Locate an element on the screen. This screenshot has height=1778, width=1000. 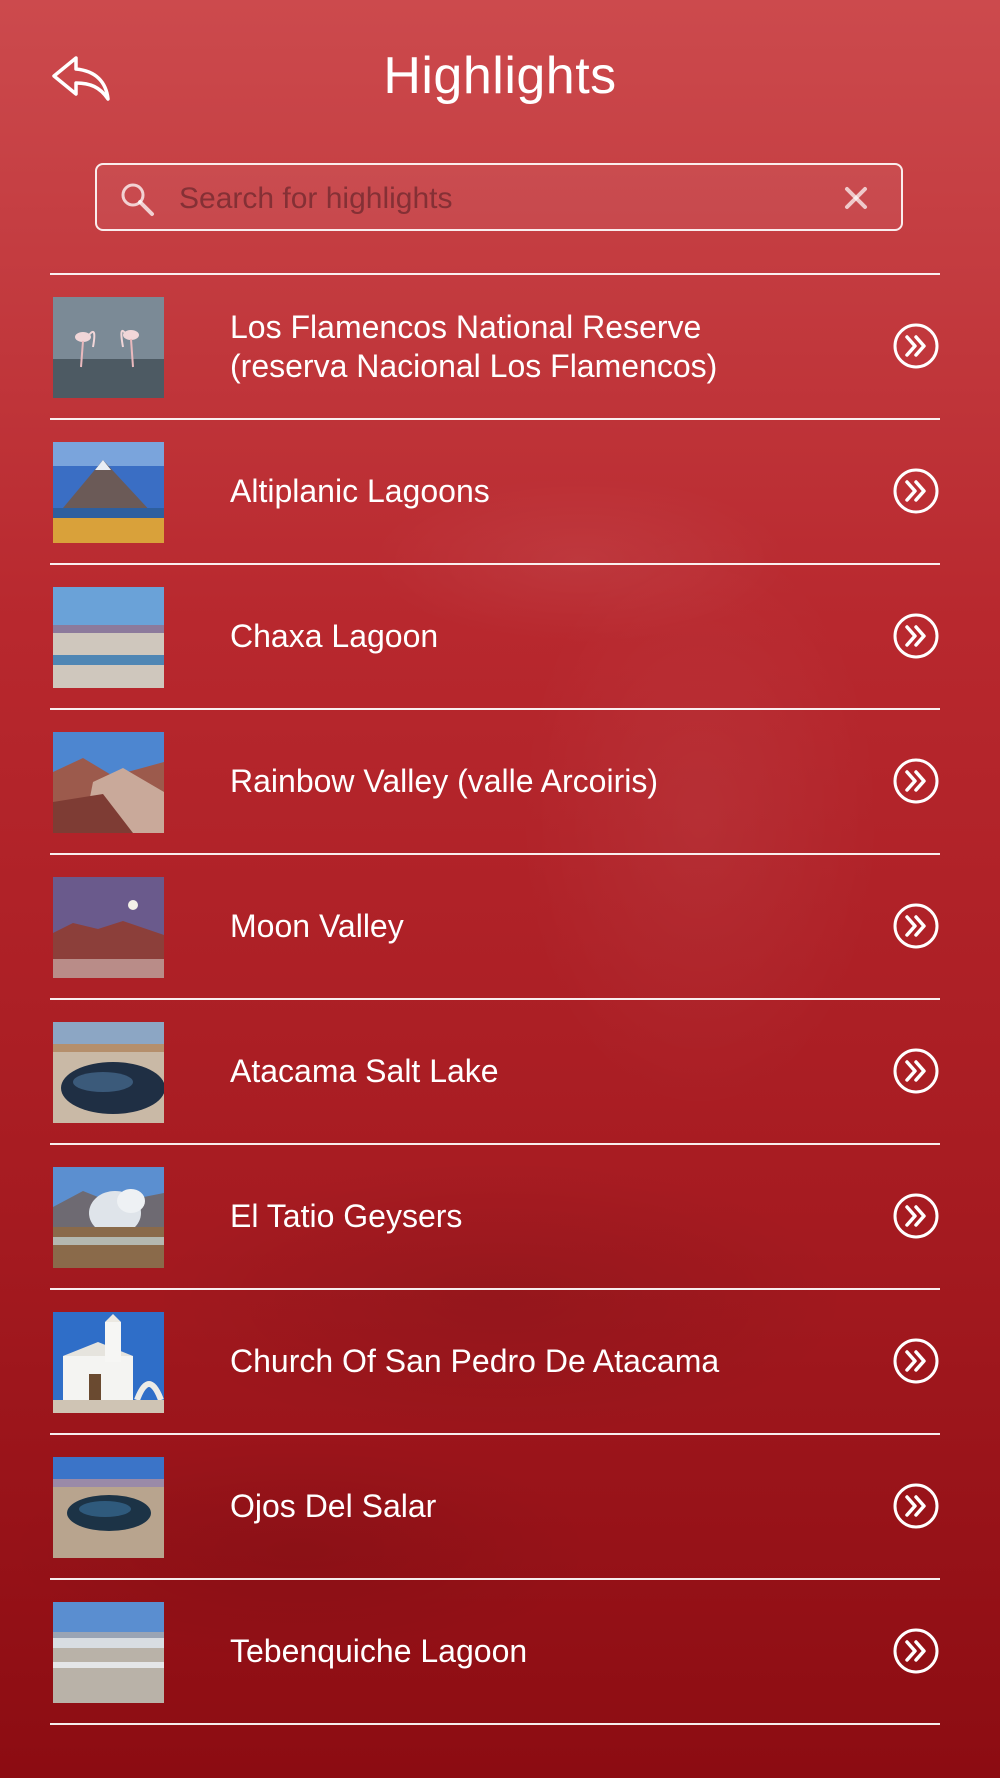
search-bar is located at coordinates (499, 197).